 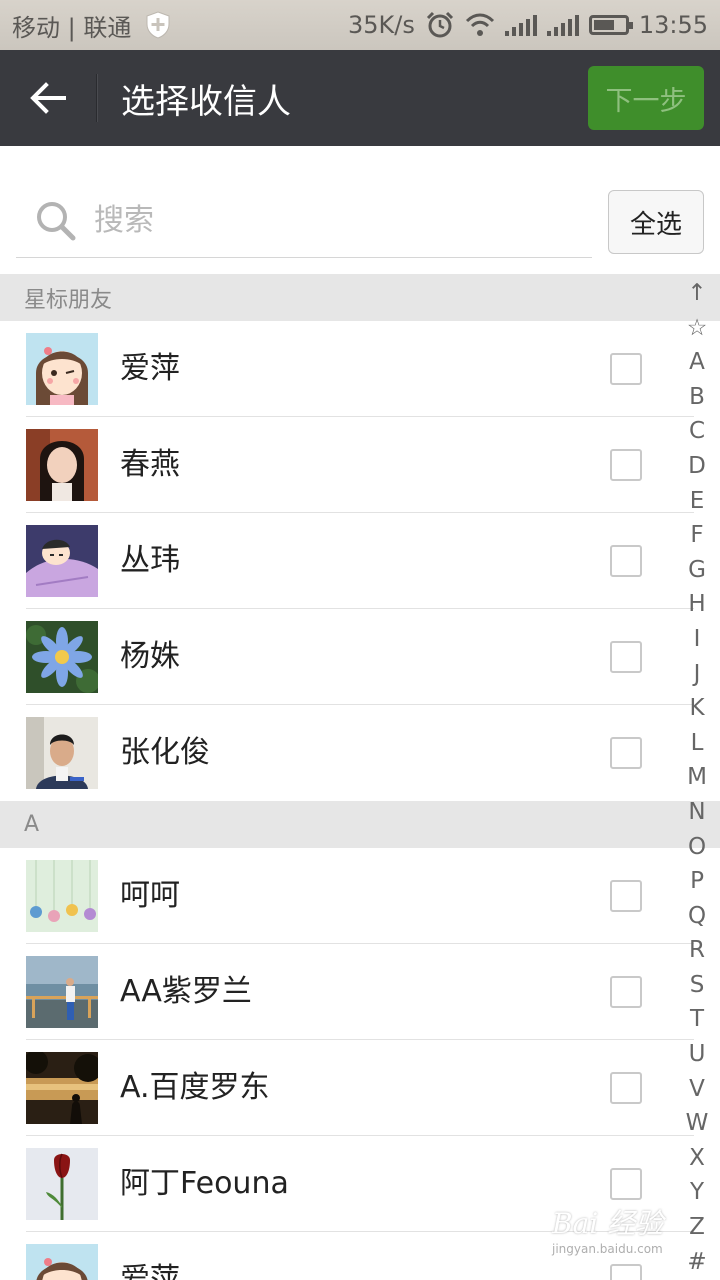 I want to click on index-letter: T, so click(x=697, y=1019).